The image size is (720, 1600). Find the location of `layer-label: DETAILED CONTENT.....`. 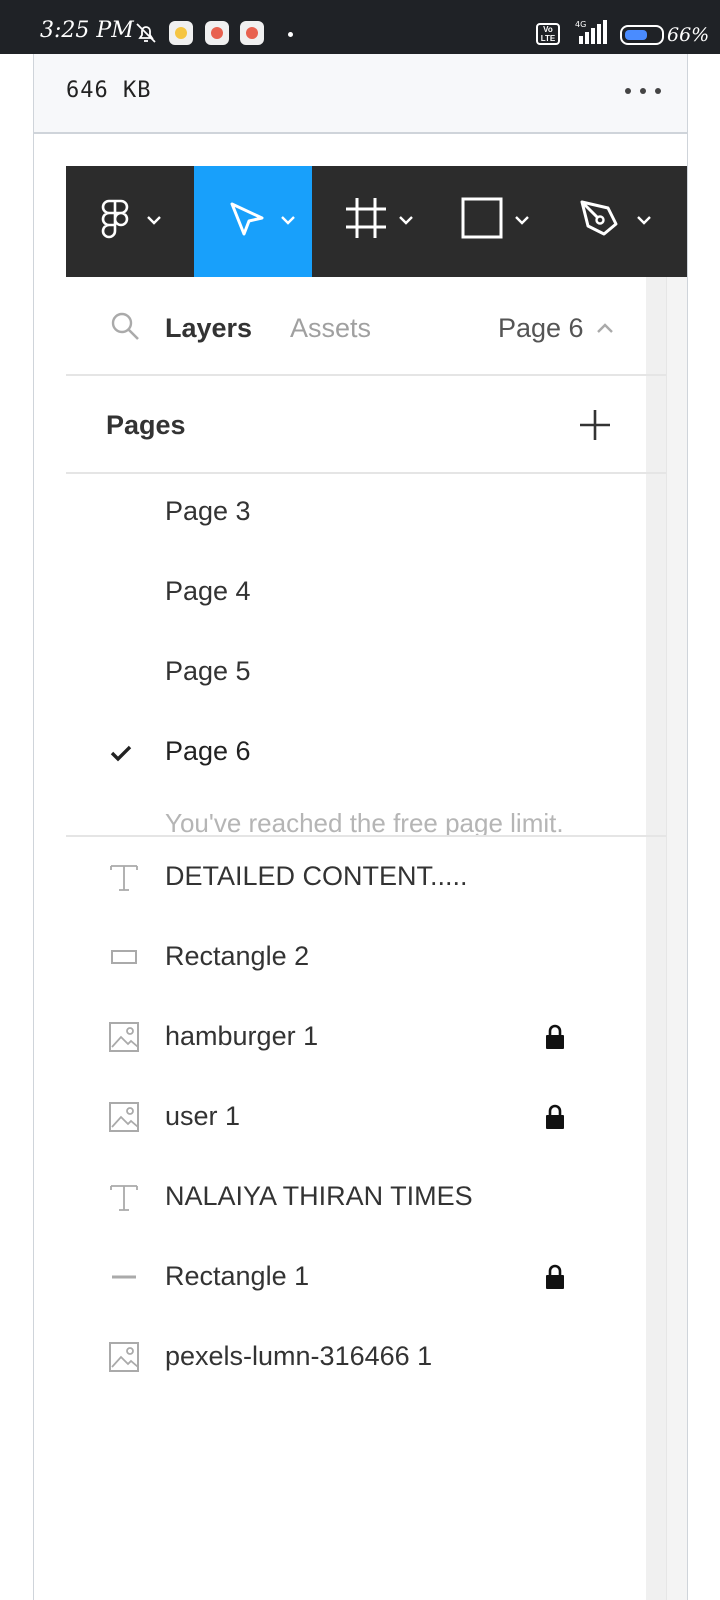

layer-label: DETAILED CONTENT..... is located at coordinates (316, 876).